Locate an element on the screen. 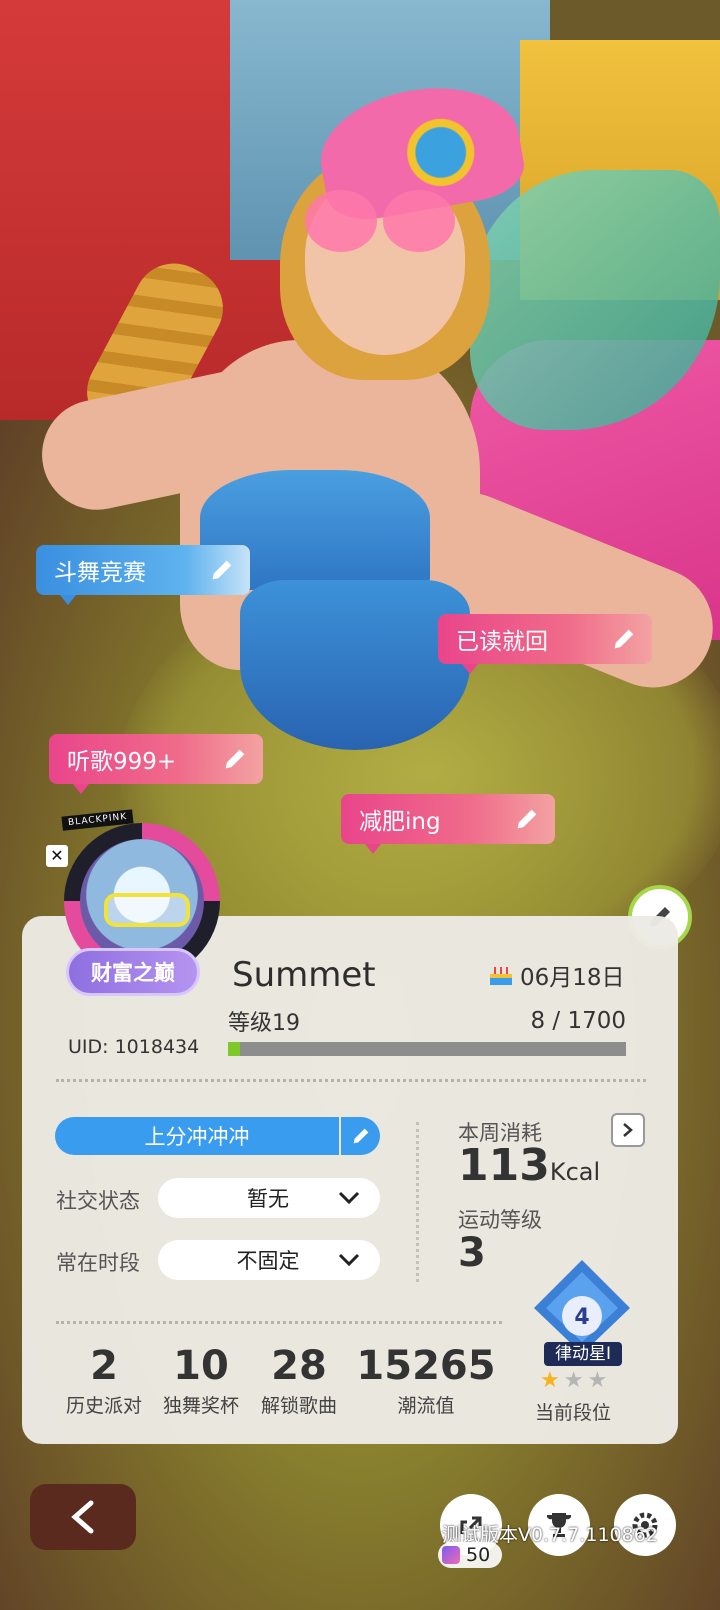 This screenshot has width=720, height=1610. stat-history-party: 2 历史派对 is located at coordinates (104, 1380).